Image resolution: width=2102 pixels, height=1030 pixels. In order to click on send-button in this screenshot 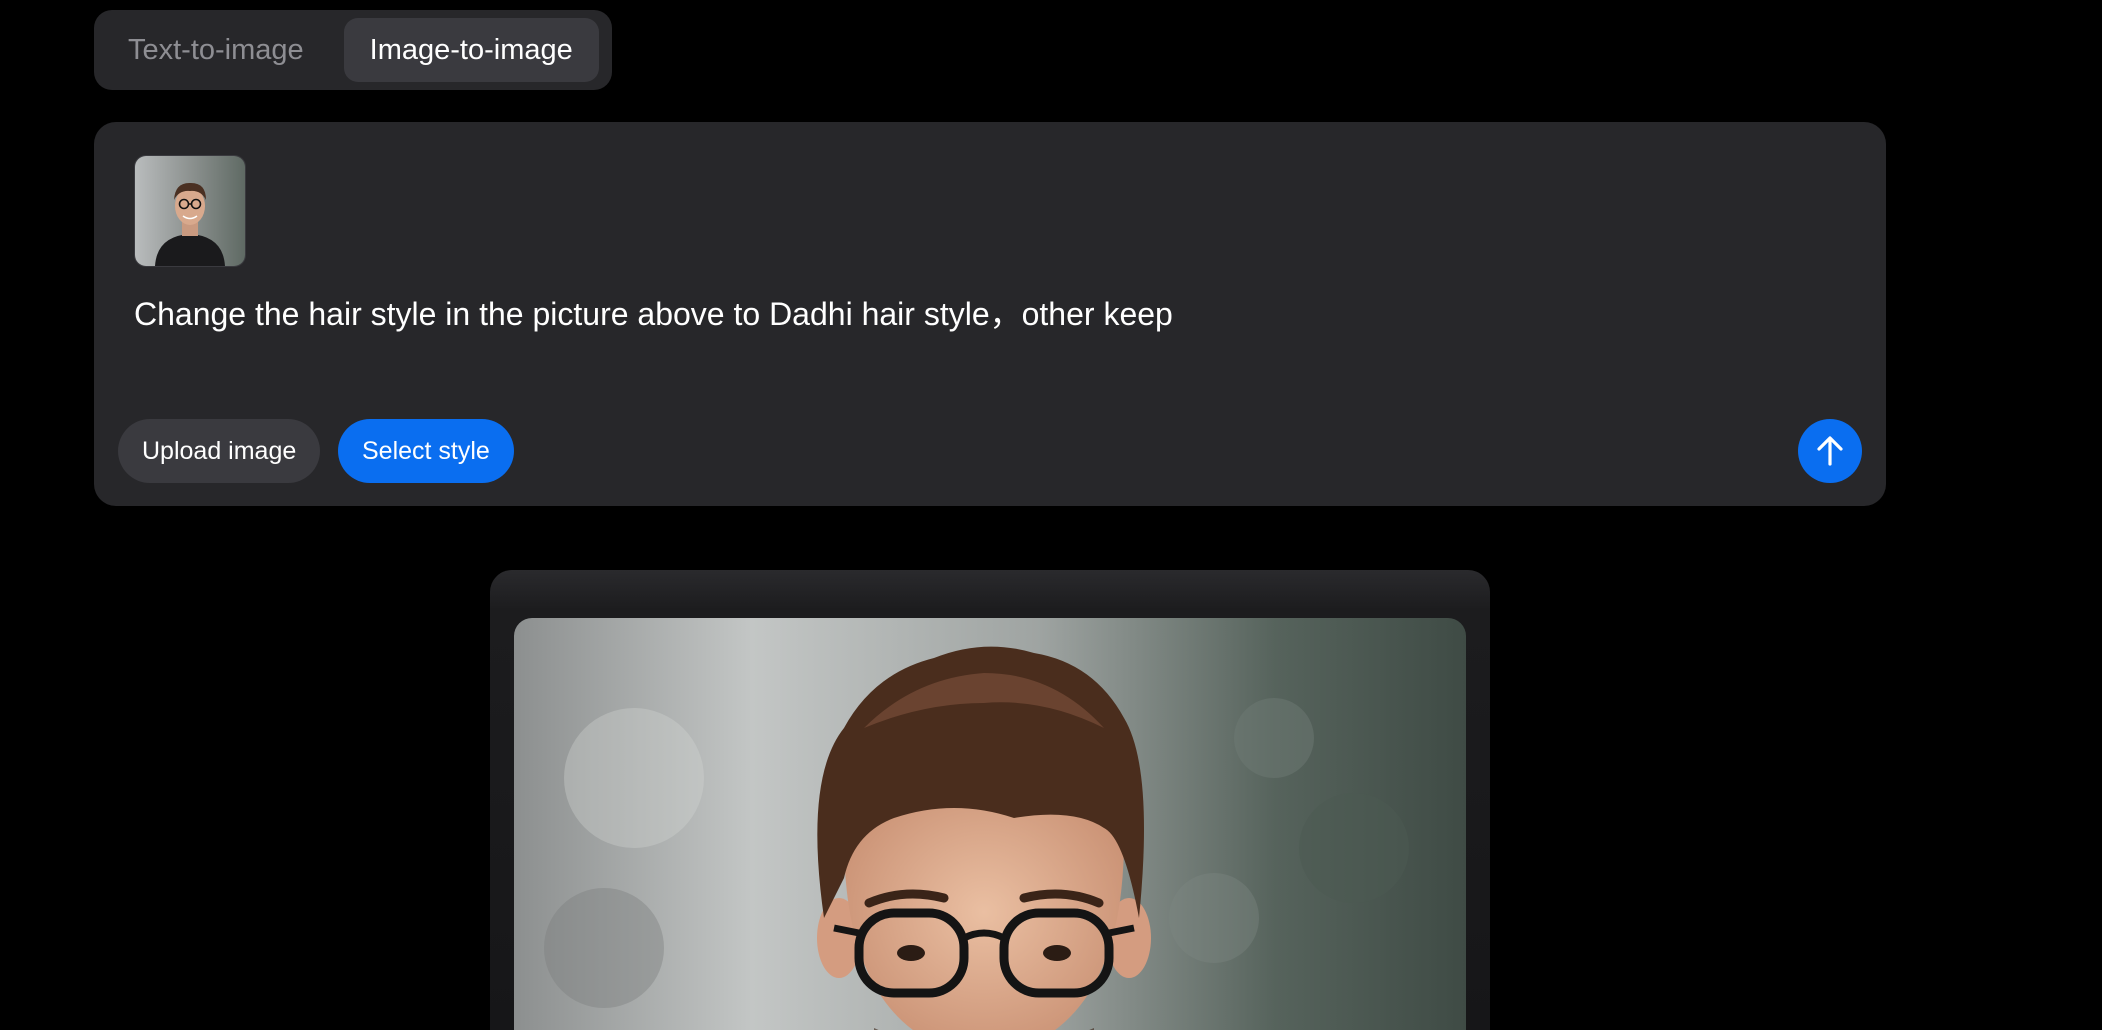, I will do `click(1830, 451)`.